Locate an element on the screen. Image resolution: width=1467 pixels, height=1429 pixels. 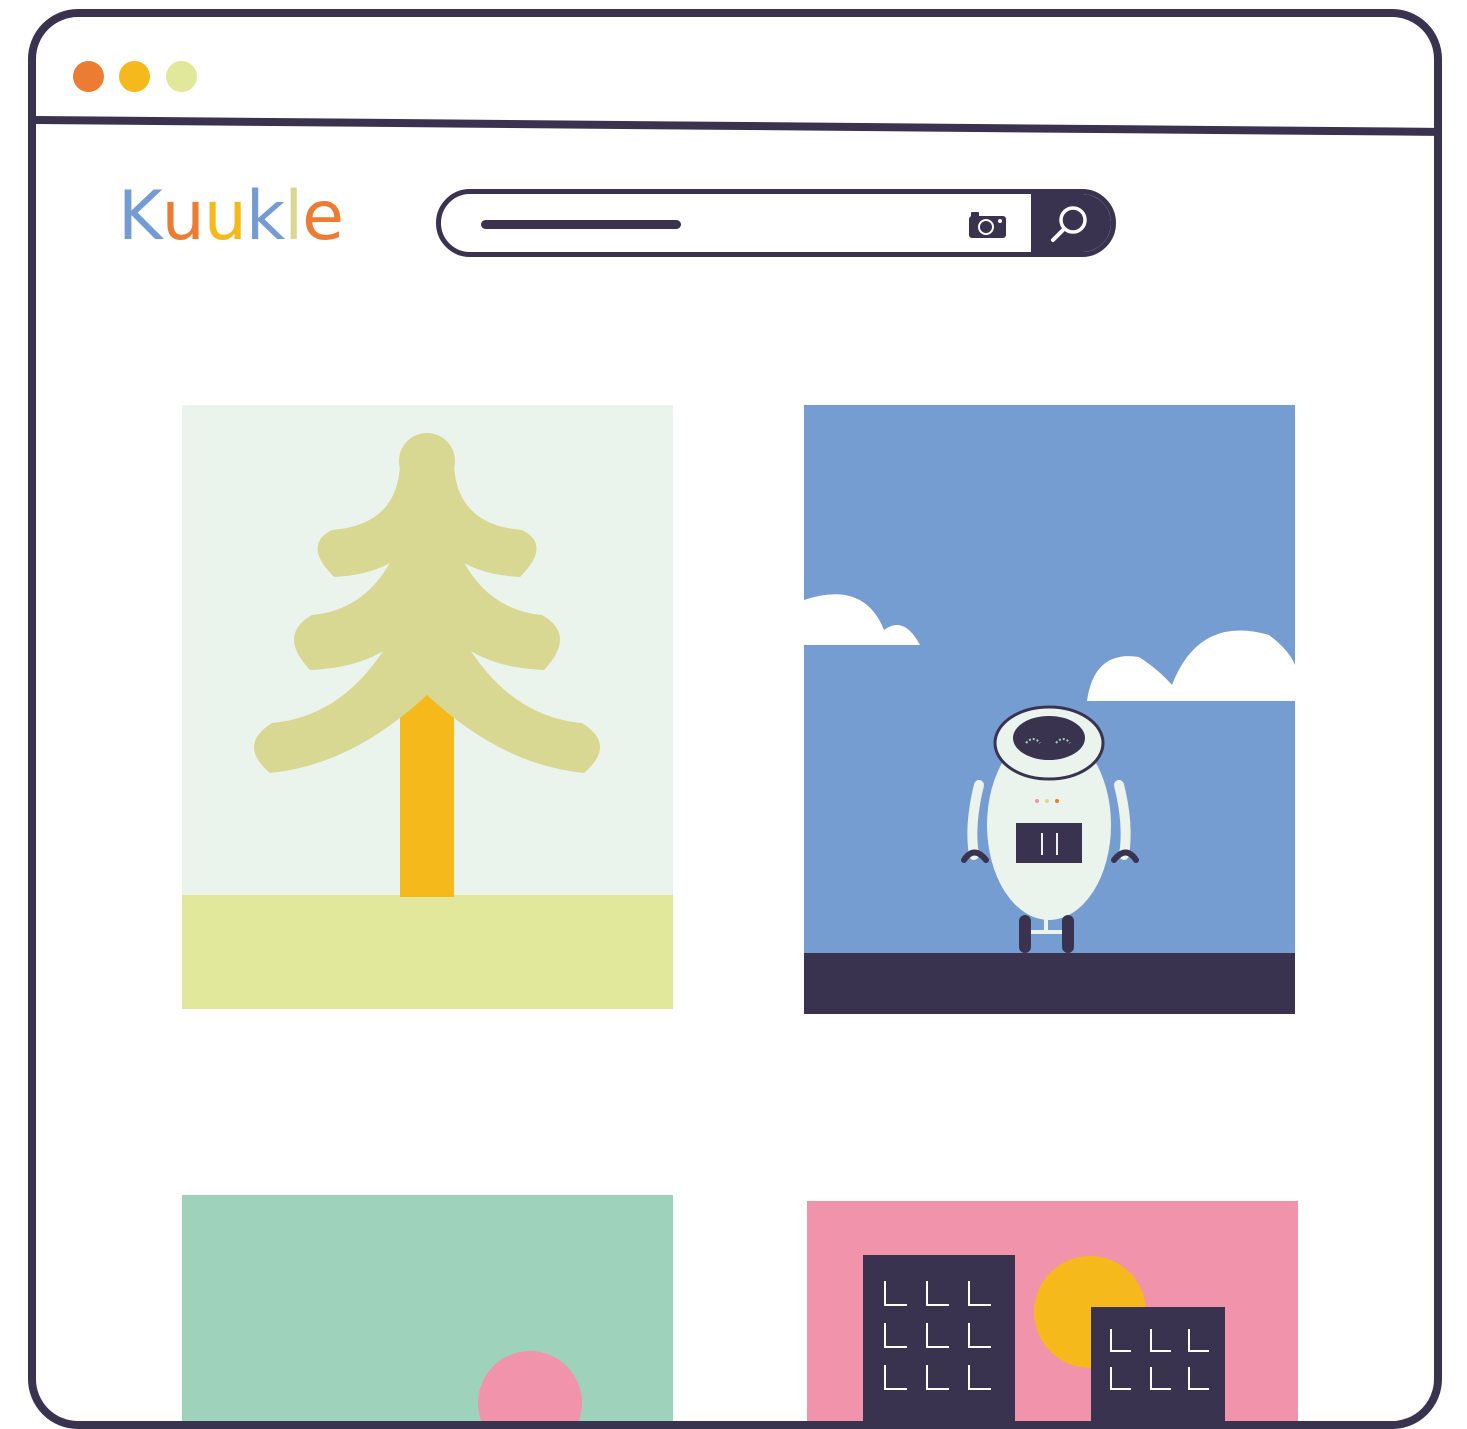
search-button is located at coordinates (1071, 223).